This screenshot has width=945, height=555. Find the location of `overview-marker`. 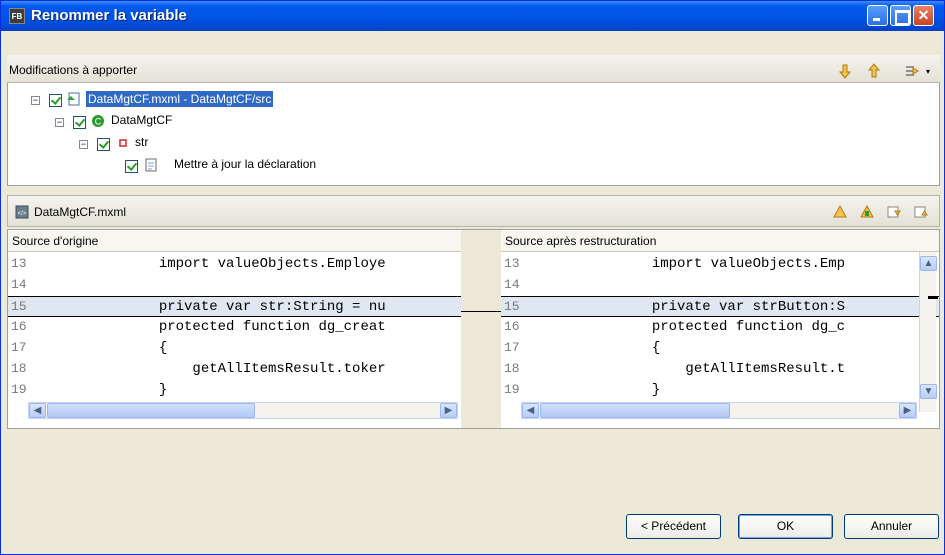

overview-marker is located at coordinates (933, 297).